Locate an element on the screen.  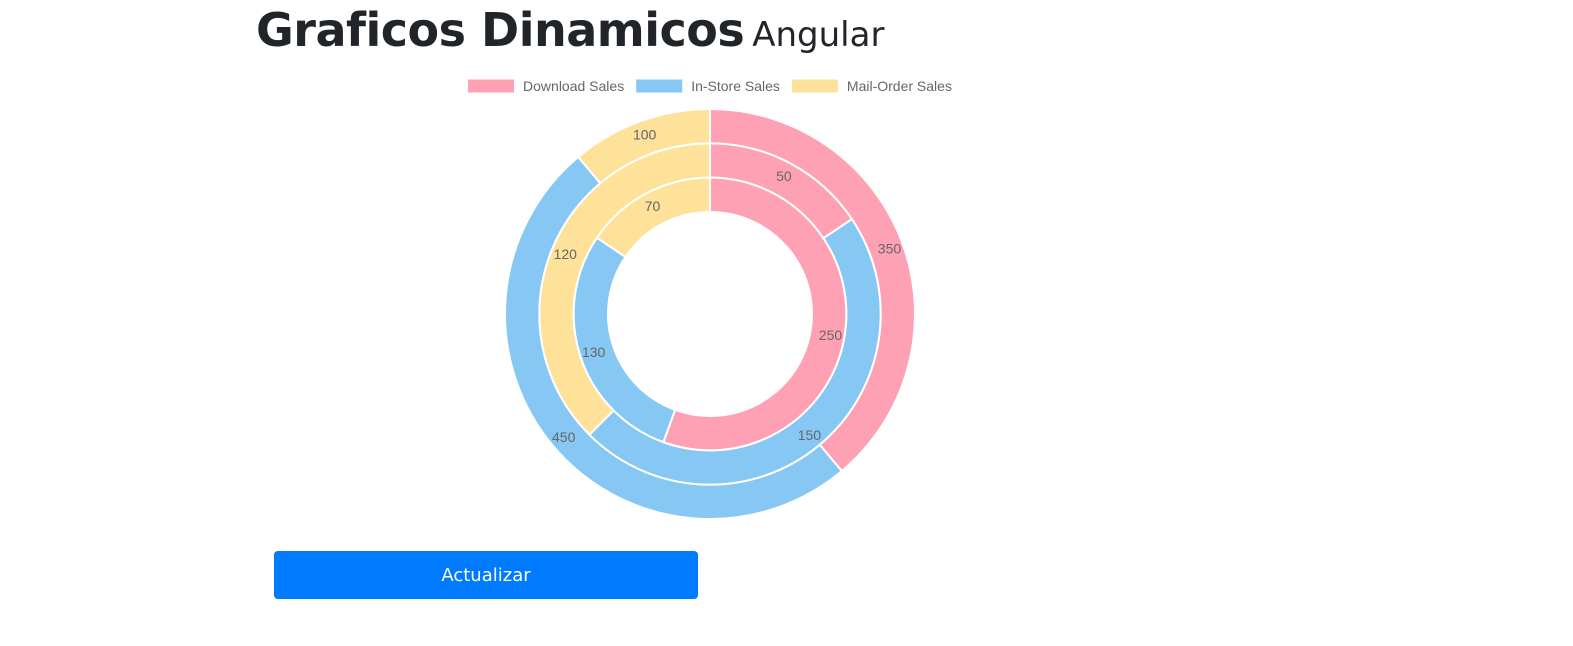
data-label: 70 is located at coordinates (653, 206).